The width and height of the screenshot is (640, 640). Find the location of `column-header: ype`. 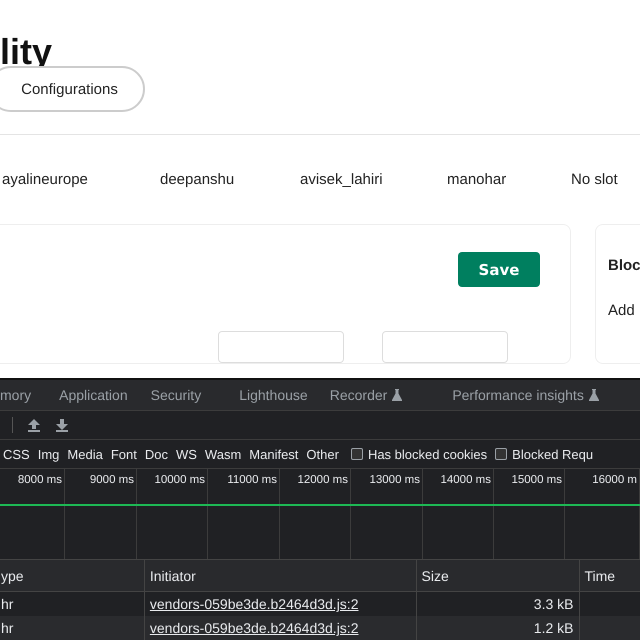

column-header: ype is located at coordinates (72, 576).